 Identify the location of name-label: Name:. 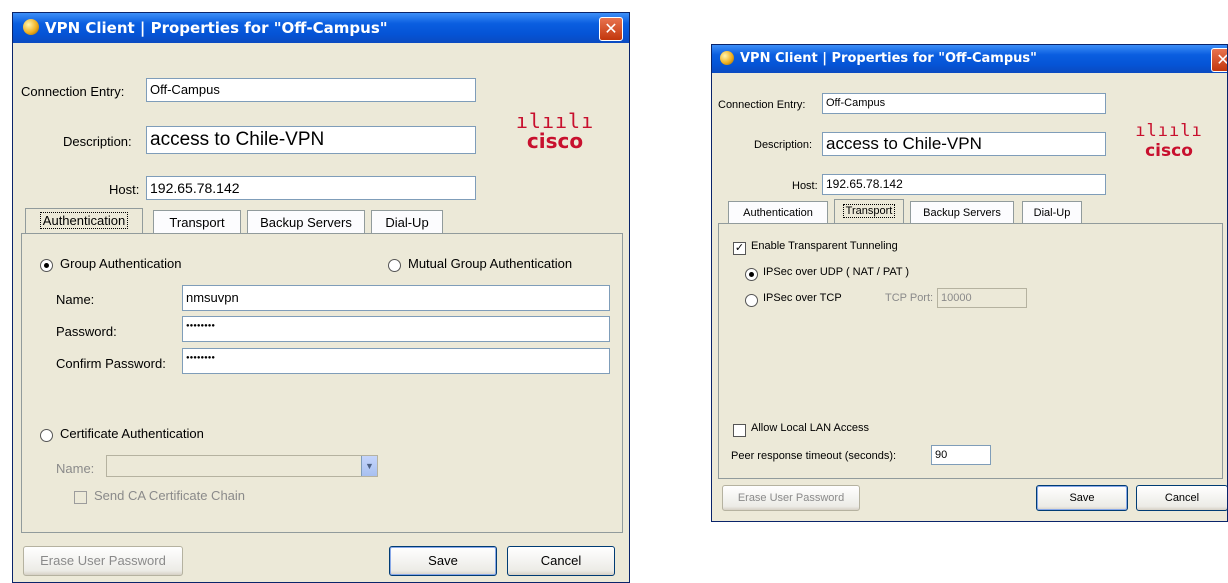
(75, 299).